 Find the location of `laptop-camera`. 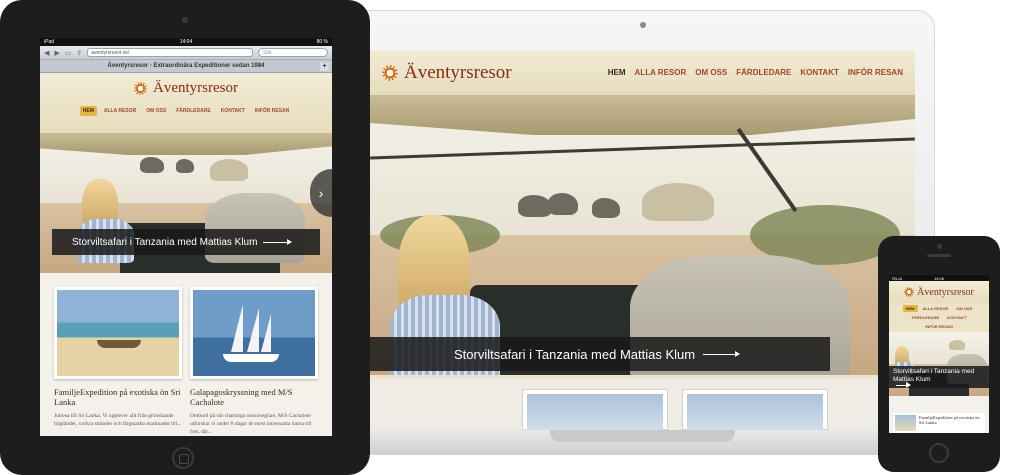

laptop-camera is located at coordinates (643, 25).